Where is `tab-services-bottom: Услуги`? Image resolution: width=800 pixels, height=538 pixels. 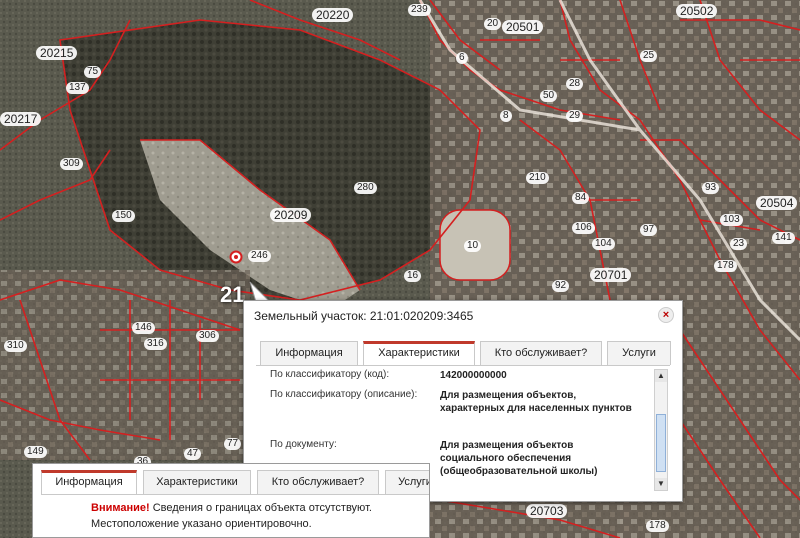 tab-services-bottom: Услуги is located at coordinates (407, 482).